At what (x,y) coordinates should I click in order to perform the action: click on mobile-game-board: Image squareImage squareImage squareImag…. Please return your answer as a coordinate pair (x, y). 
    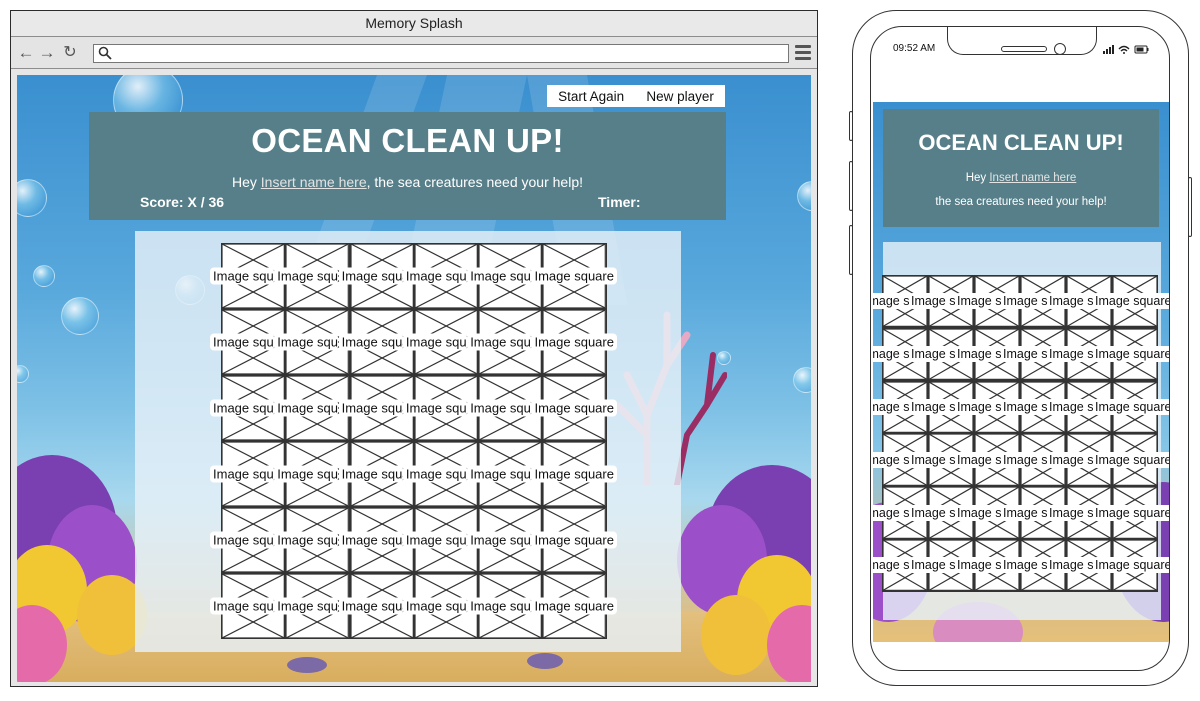
    Looking at the image, I should click on (1021, 431).